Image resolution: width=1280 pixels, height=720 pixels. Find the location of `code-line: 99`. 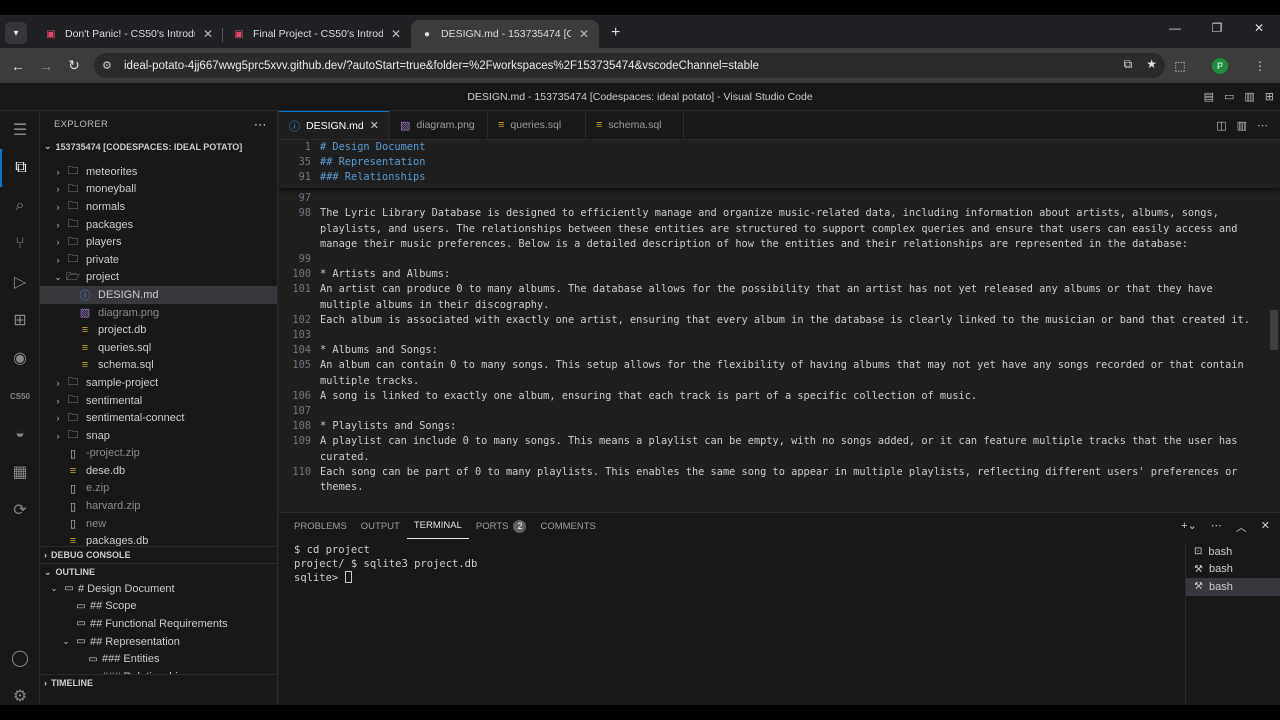

code-line: 99 is located at coordinates (779, 259).